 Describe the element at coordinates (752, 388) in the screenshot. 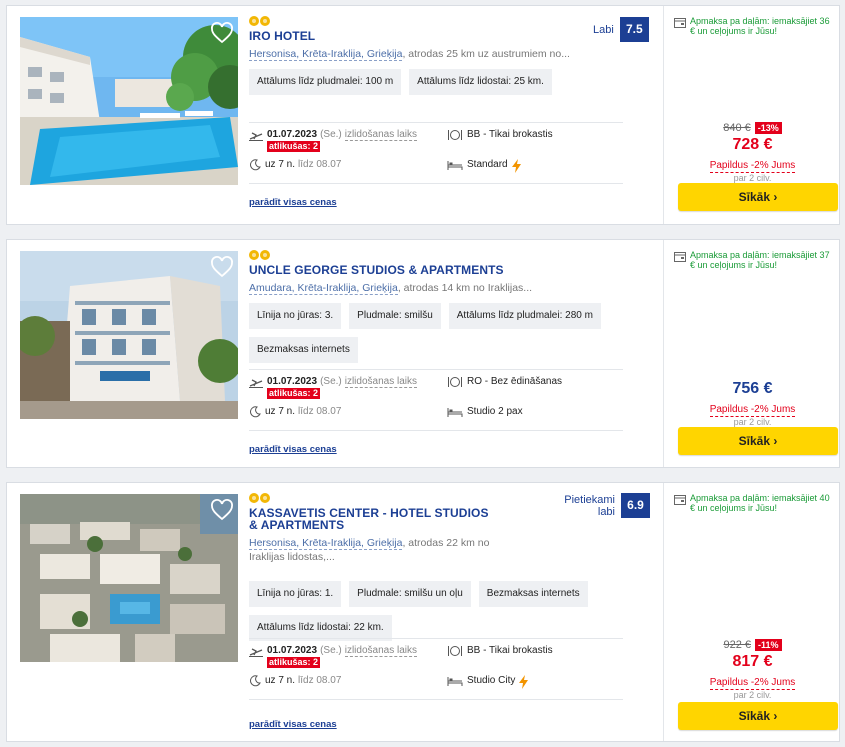

I see `price: 756 €` at that location.